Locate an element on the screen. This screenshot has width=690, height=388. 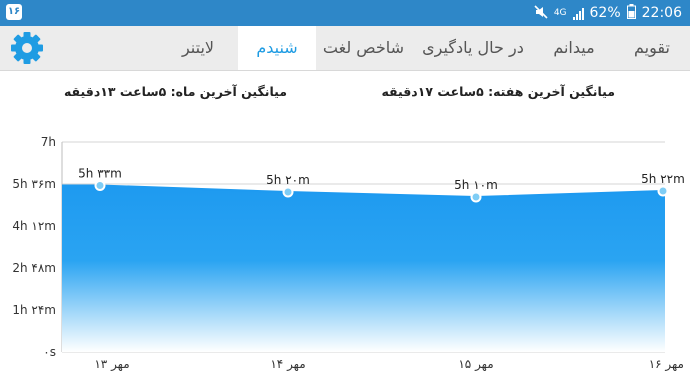
mute-icon is located at coordinates (541, 13).